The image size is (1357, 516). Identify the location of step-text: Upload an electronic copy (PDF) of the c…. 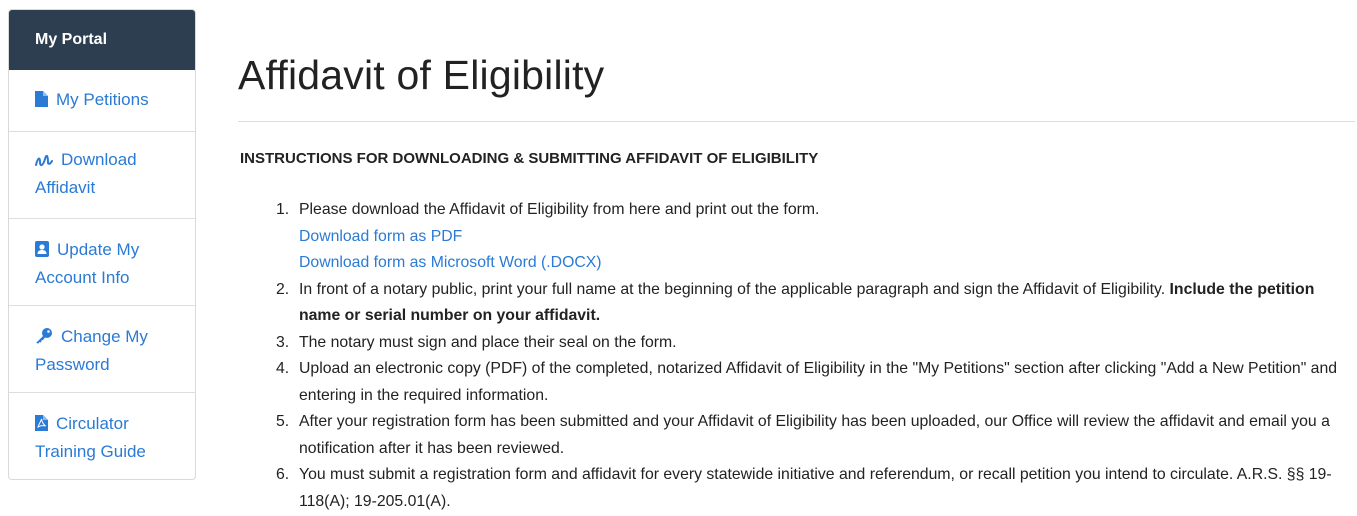
(818, 382).